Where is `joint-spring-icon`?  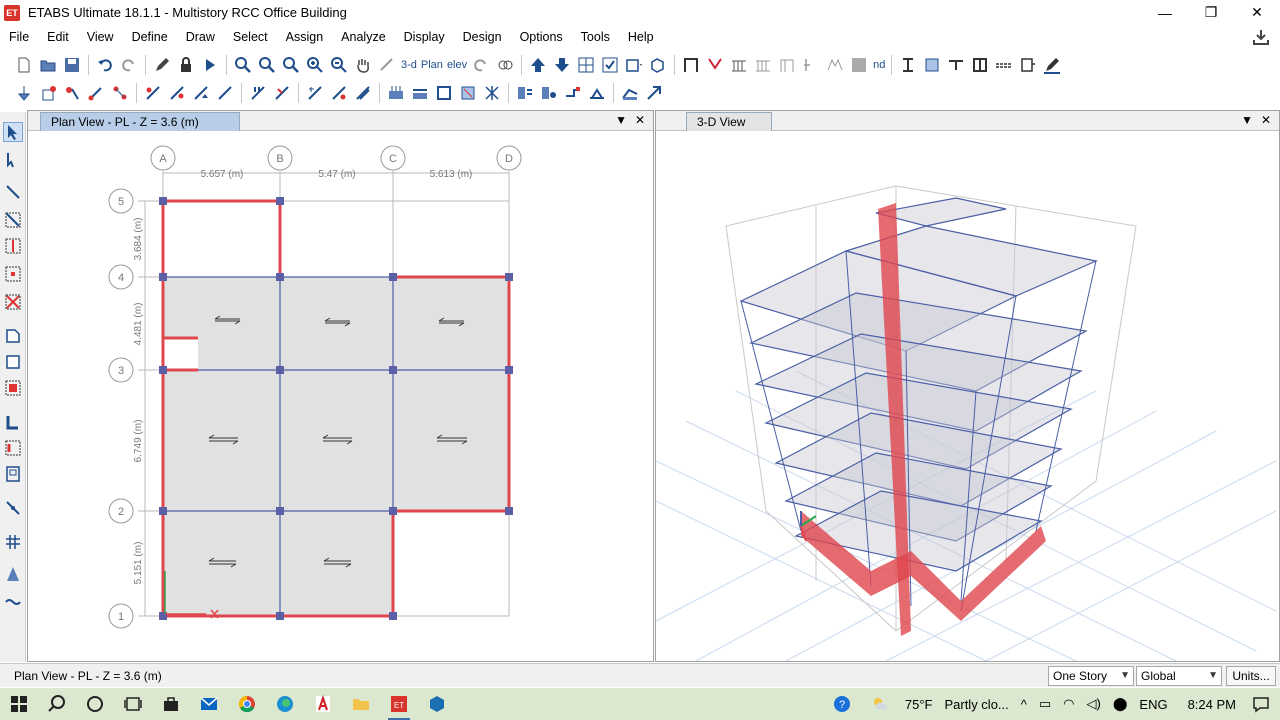
joint-spring-icon is located at coordinates (48, 93).